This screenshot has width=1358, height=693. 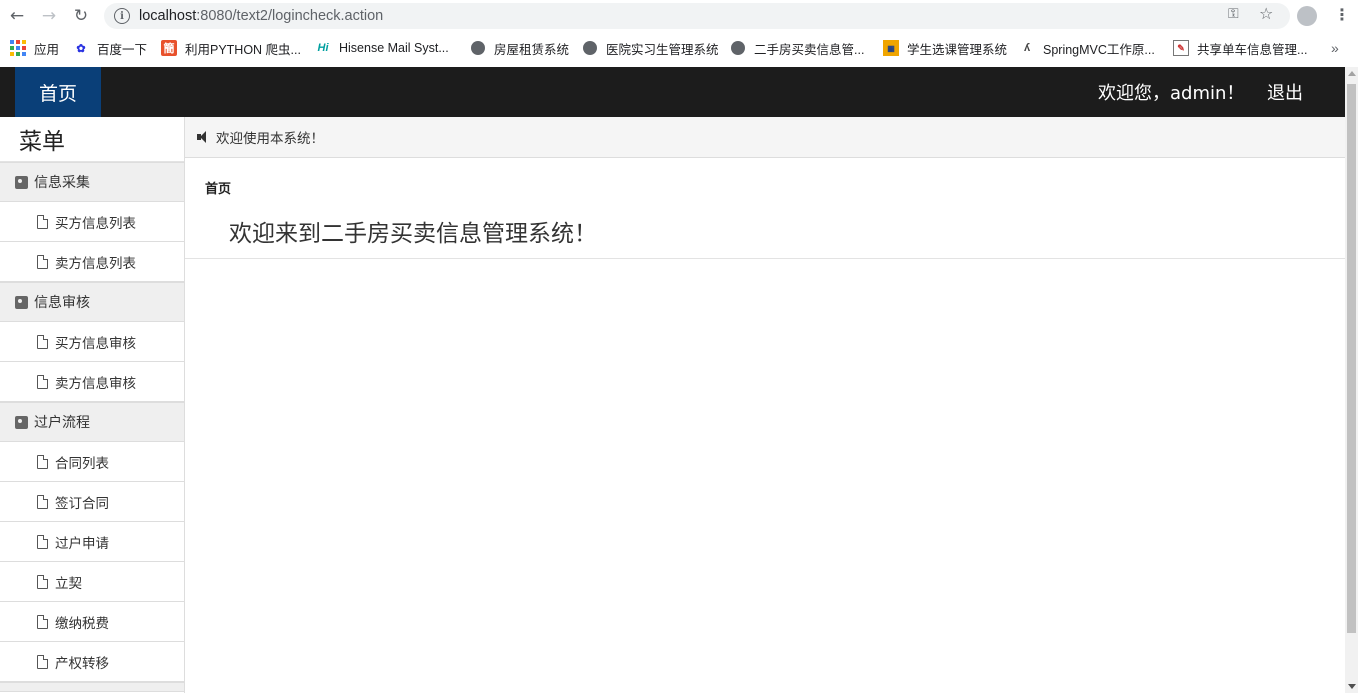 I want to click on menu-item-label: 立契, so click(x=68, y=583).